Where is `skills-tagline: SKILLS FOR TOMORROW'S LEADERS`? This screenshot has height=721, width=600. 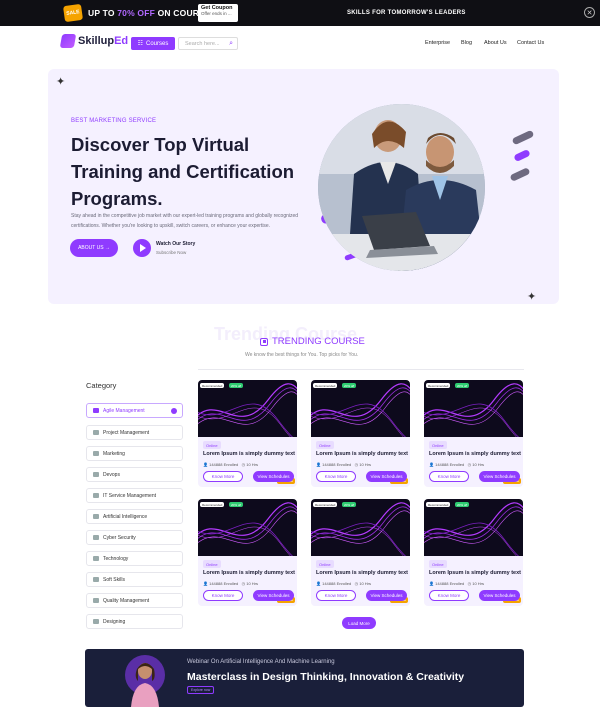 skills-tagline: SKILLS FOR TOMORROW'S LEADERS is located at coordinates (406, 13).